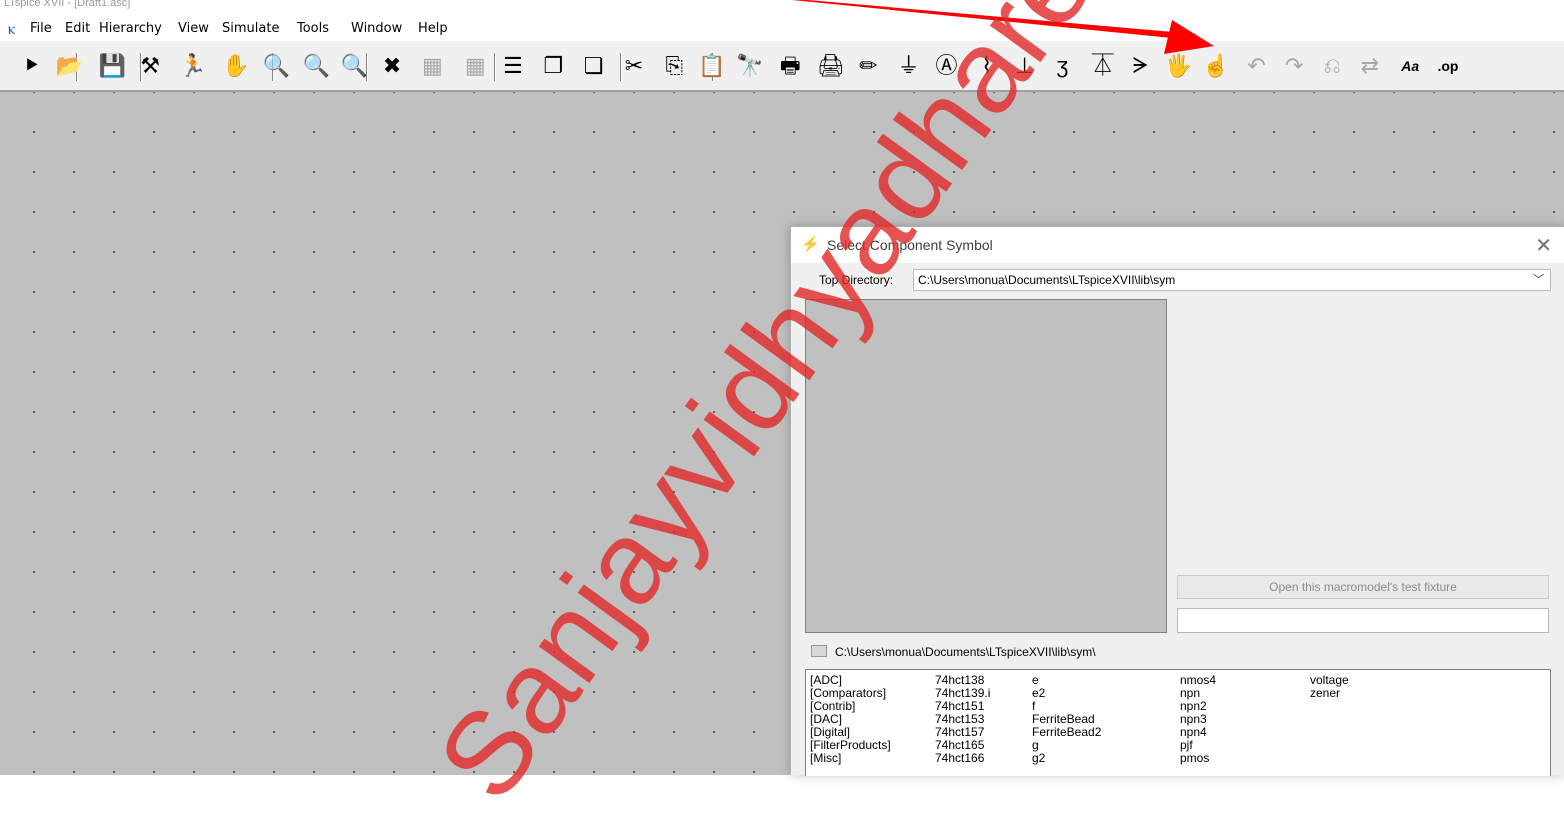 The width and height of the screenshot is (1564, 832). Describe the element at coordinates (313, 28) in the screenshot. I see `menu-tools: Tools` at that location.